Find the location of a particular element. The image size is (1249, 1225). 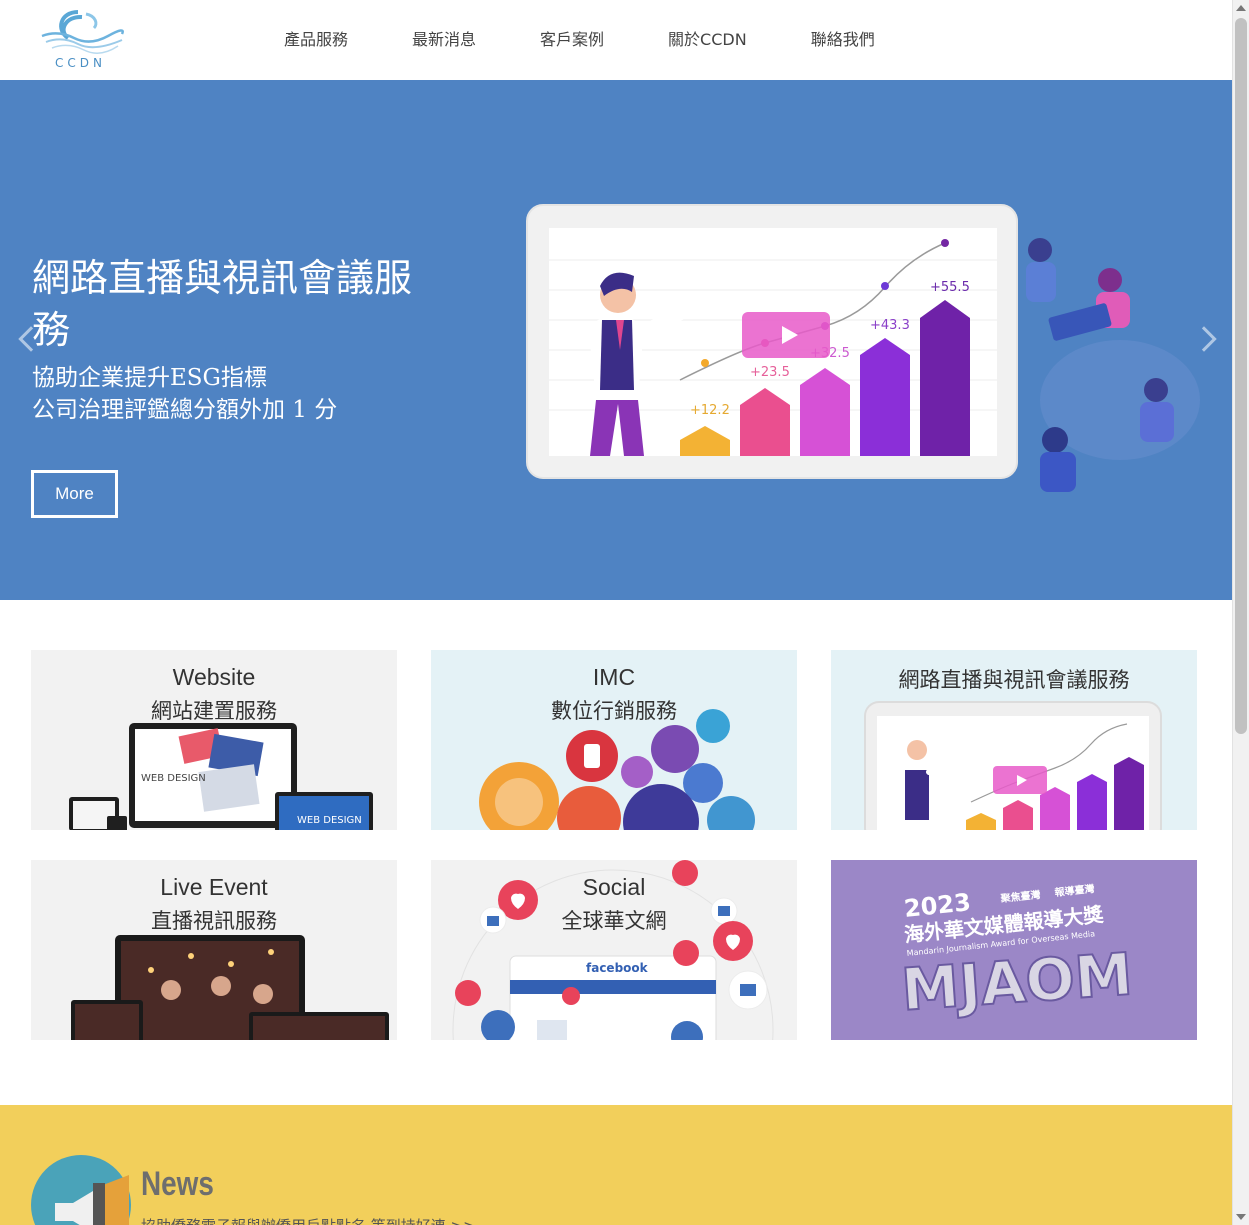

hero-title: 網路直播與視訊會議服務 is located at coordinates (222, 304).